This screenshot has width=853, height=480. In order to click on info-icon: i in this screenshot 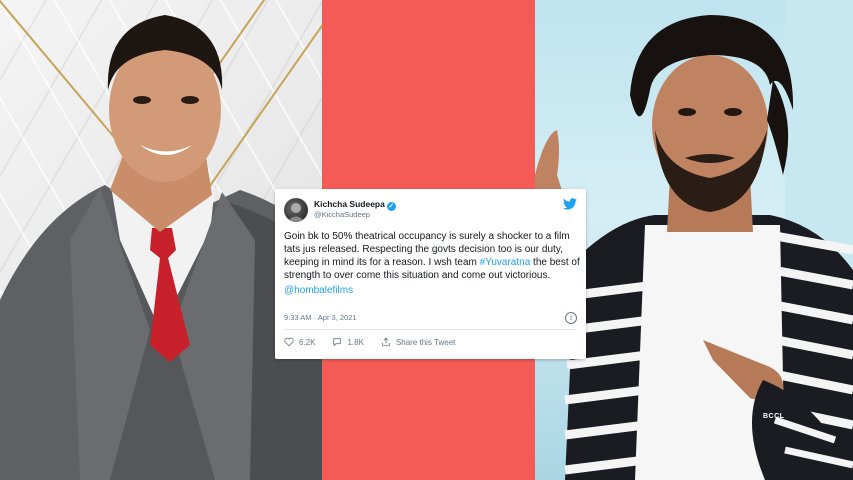, I will do `click(571, 318)`.